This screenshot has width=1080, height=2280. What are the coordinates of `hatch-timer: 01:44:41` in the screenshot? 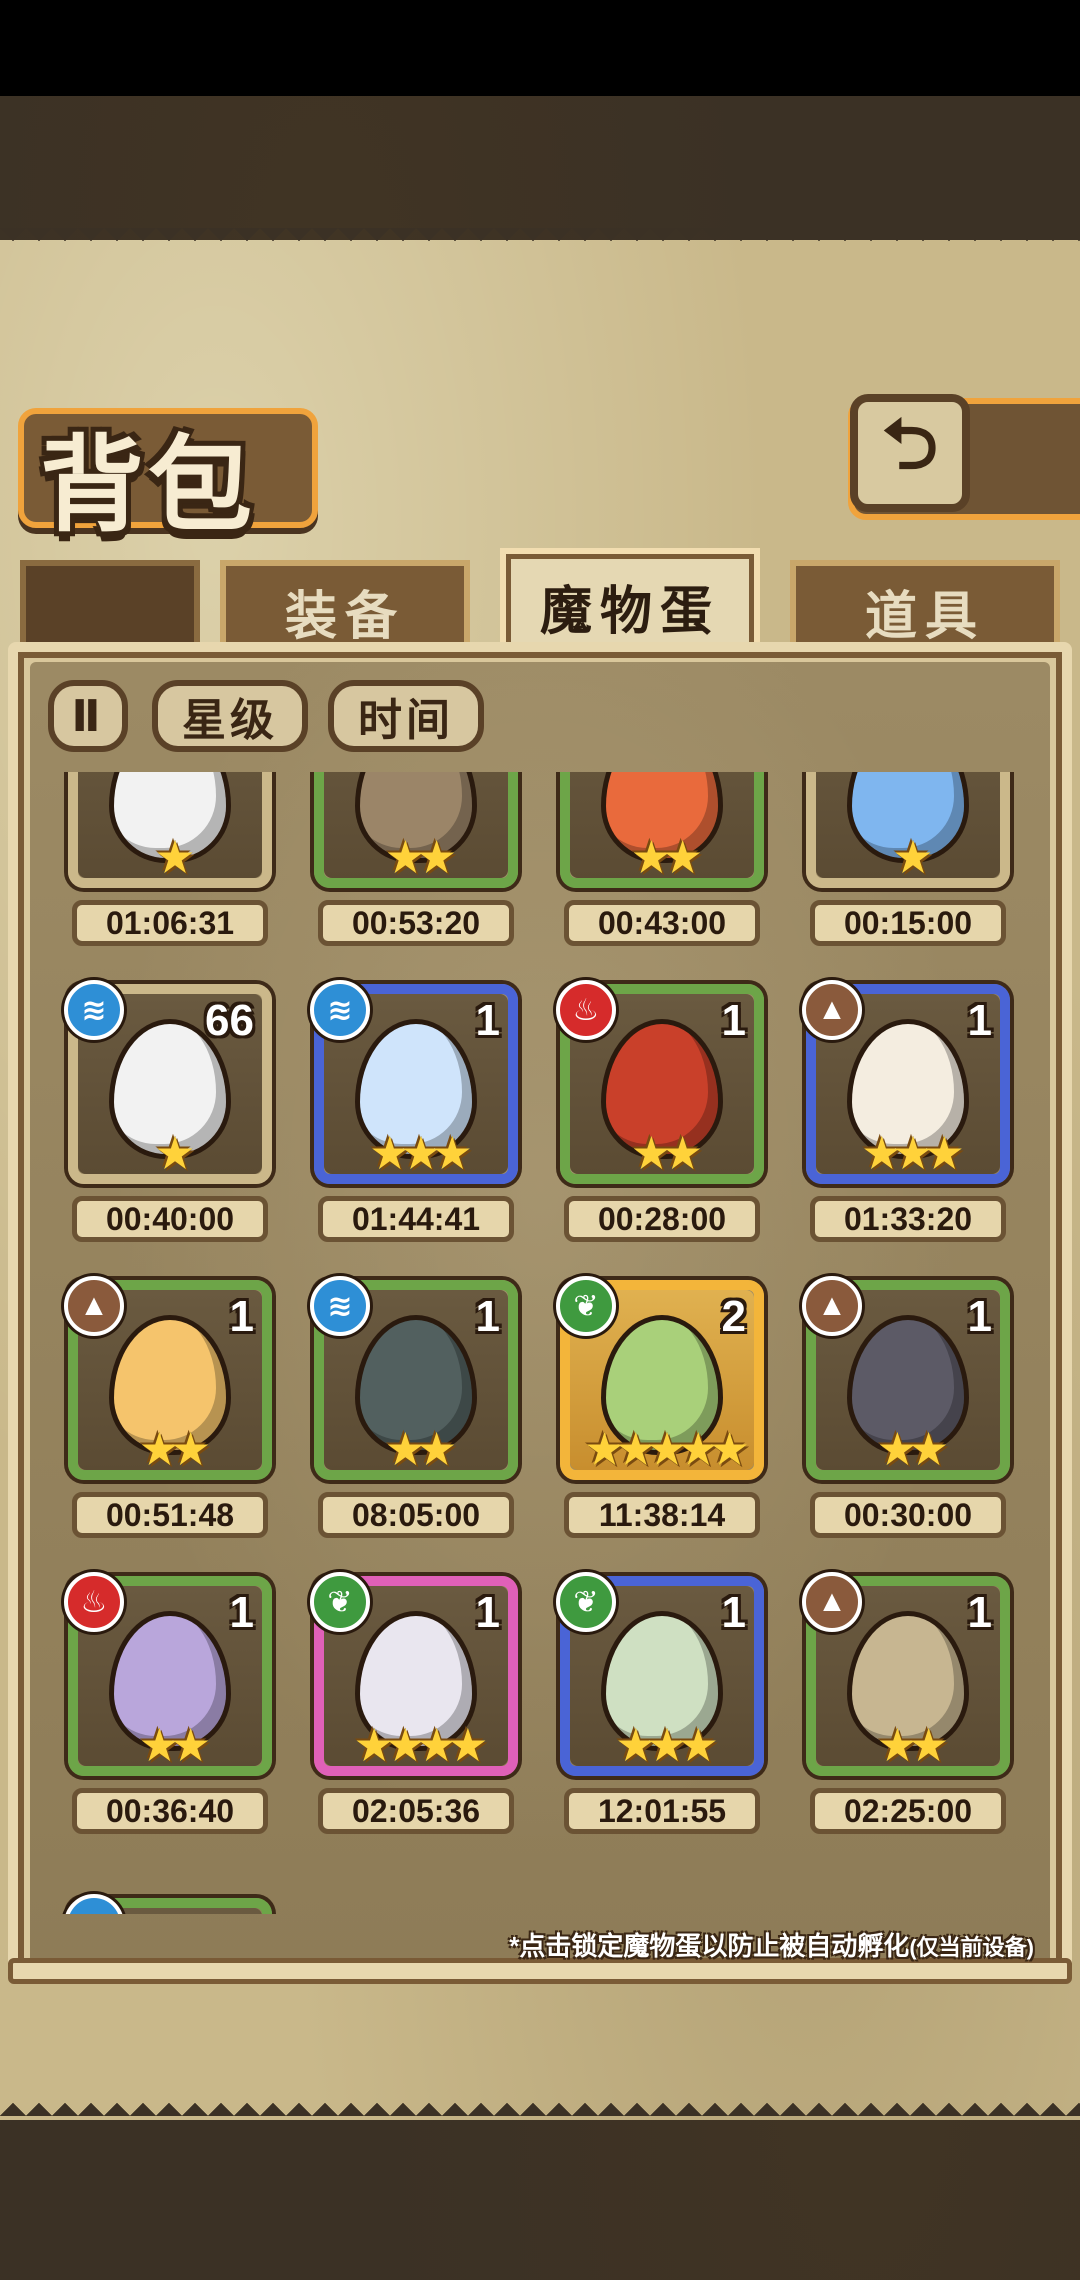 It's located at (416, 1219).